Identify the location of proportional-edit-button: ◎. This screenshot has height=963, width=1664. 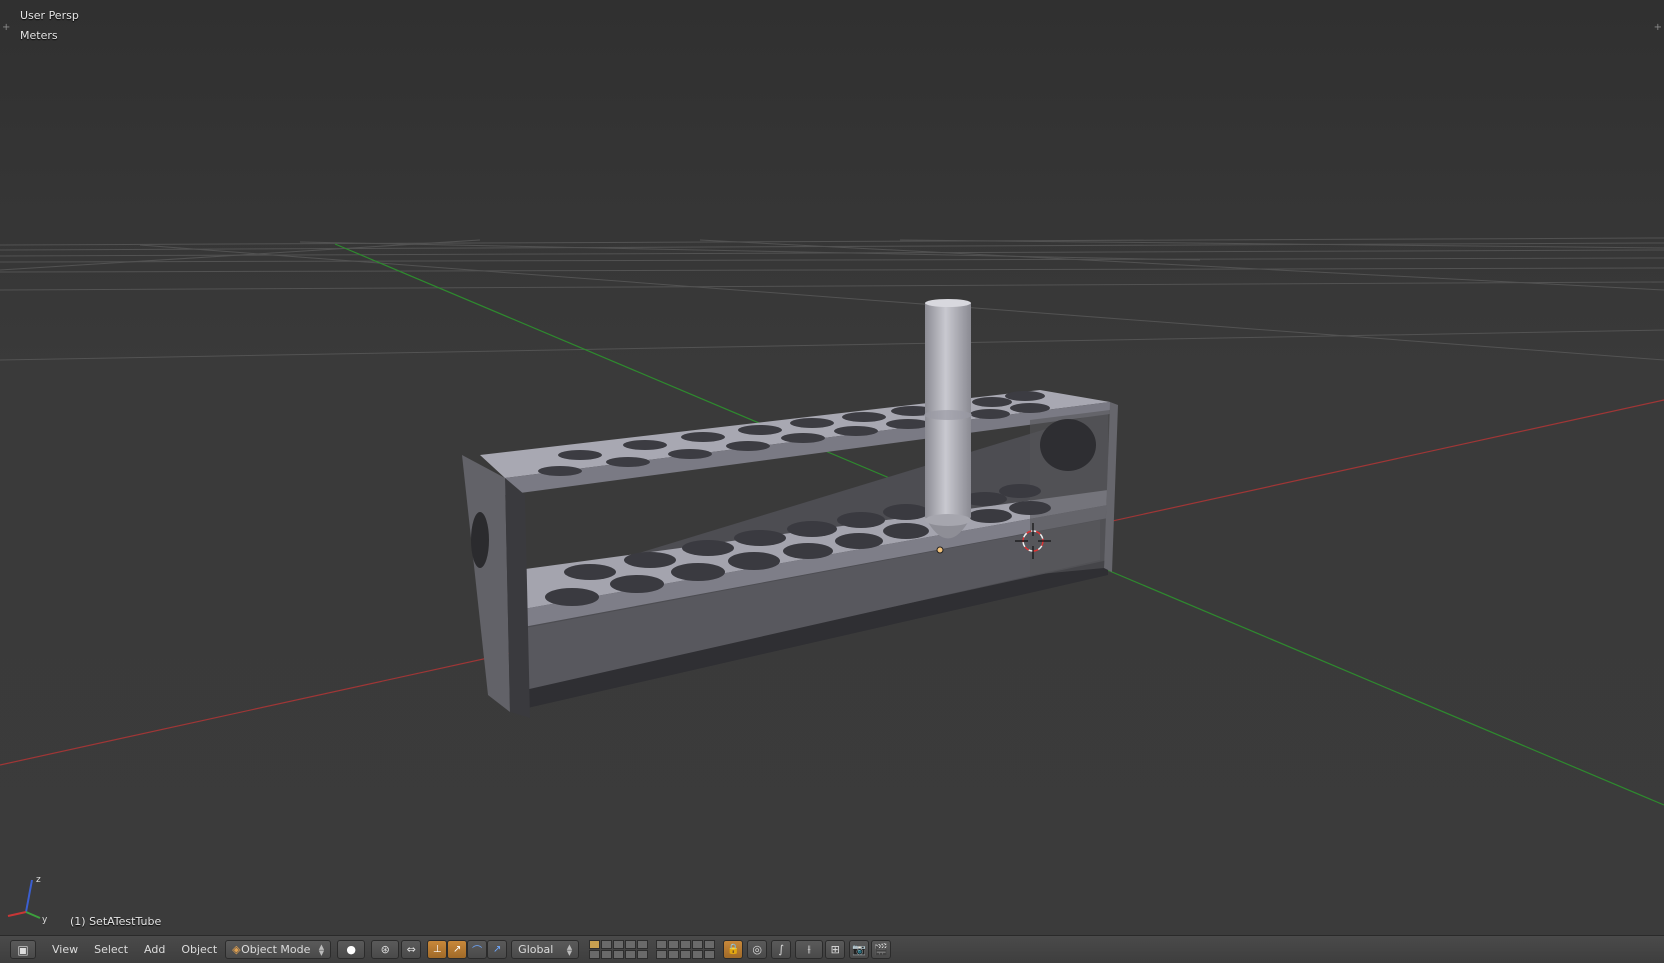
(757, 949).